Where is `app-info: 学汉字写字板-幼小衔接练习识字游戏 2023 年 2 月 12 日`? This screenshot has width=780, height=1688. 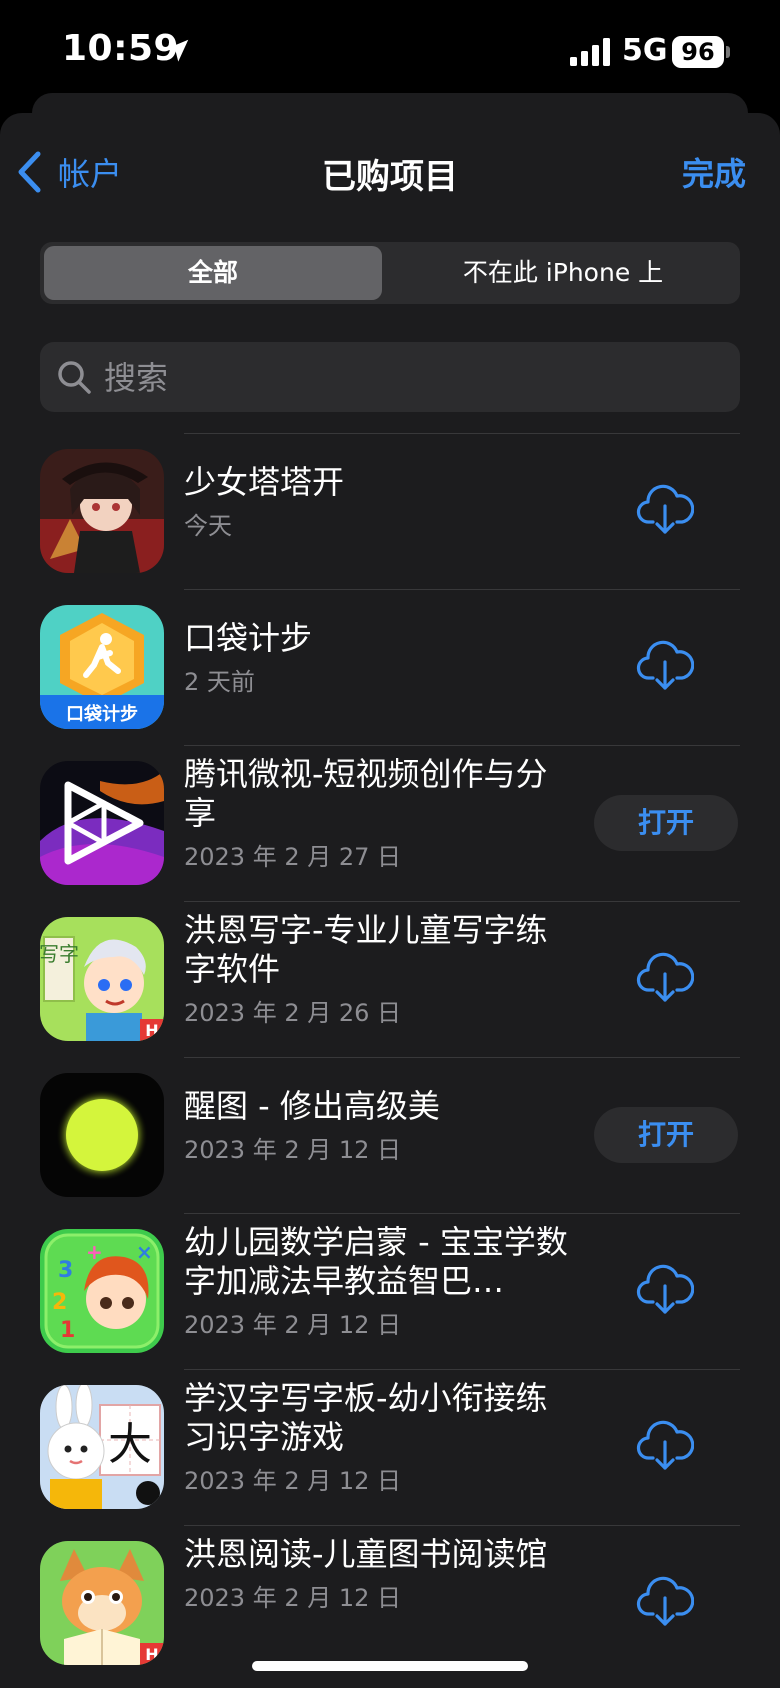
app-info: 学汉字写字板-幼小衔接练习识字游戏 2023 年 2 月 12 日 is located at coordinates (379, 1437).